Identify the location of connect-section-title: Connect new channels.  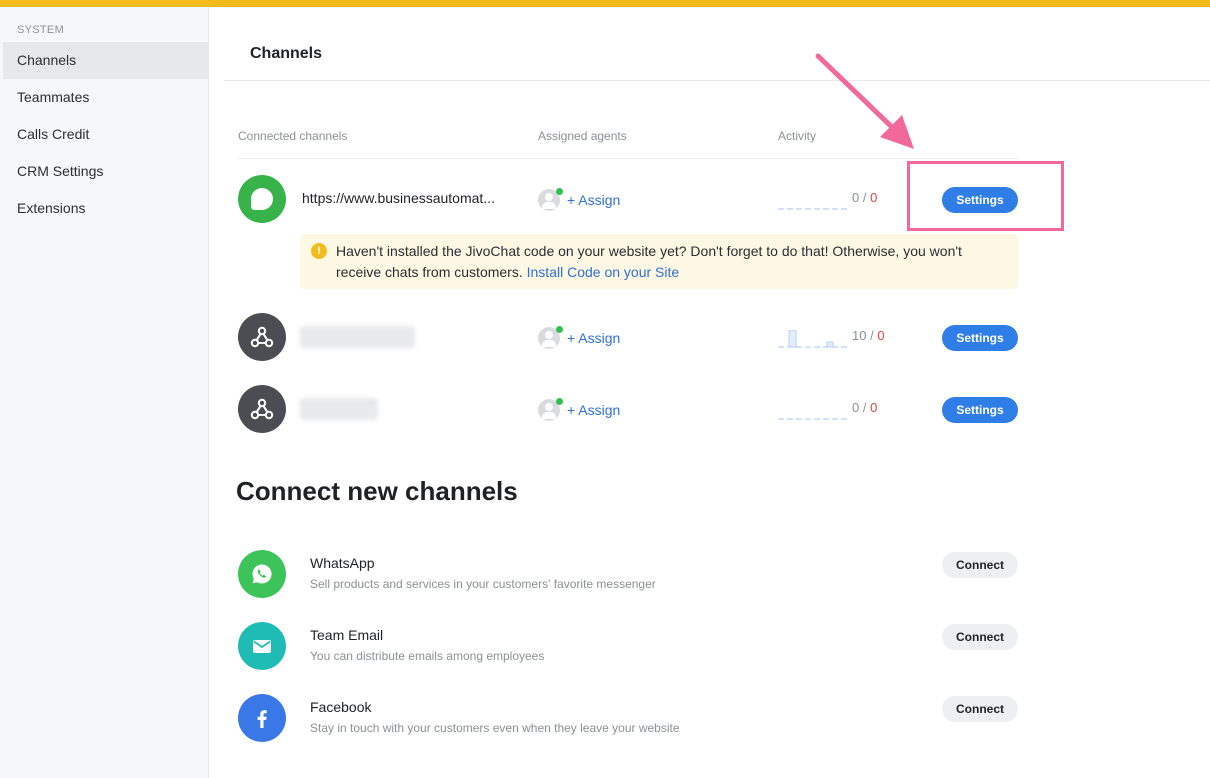
(377, 491).